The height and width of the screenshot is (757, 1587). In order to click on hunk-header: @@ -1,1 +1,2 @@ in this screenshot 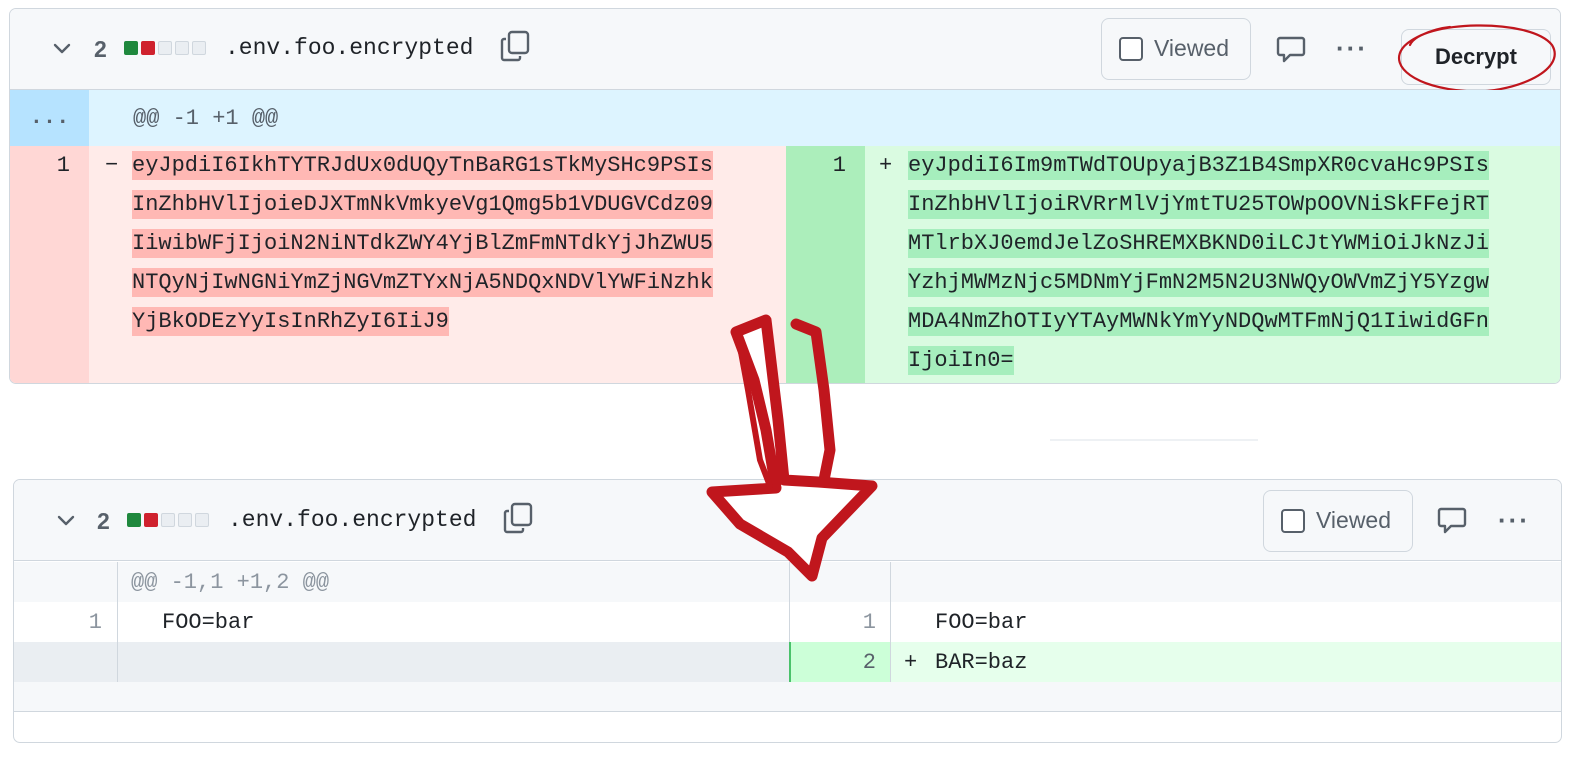, I will do `click(230, 582)`.